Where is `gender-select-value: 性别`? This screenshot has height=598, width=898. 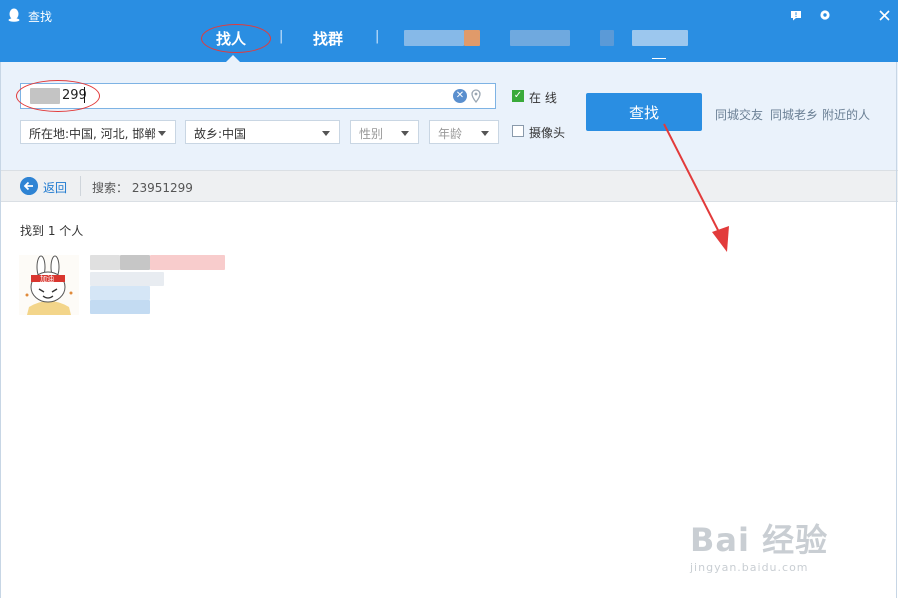 gender-select-value: 性别 is located at coordinates (371, 134).